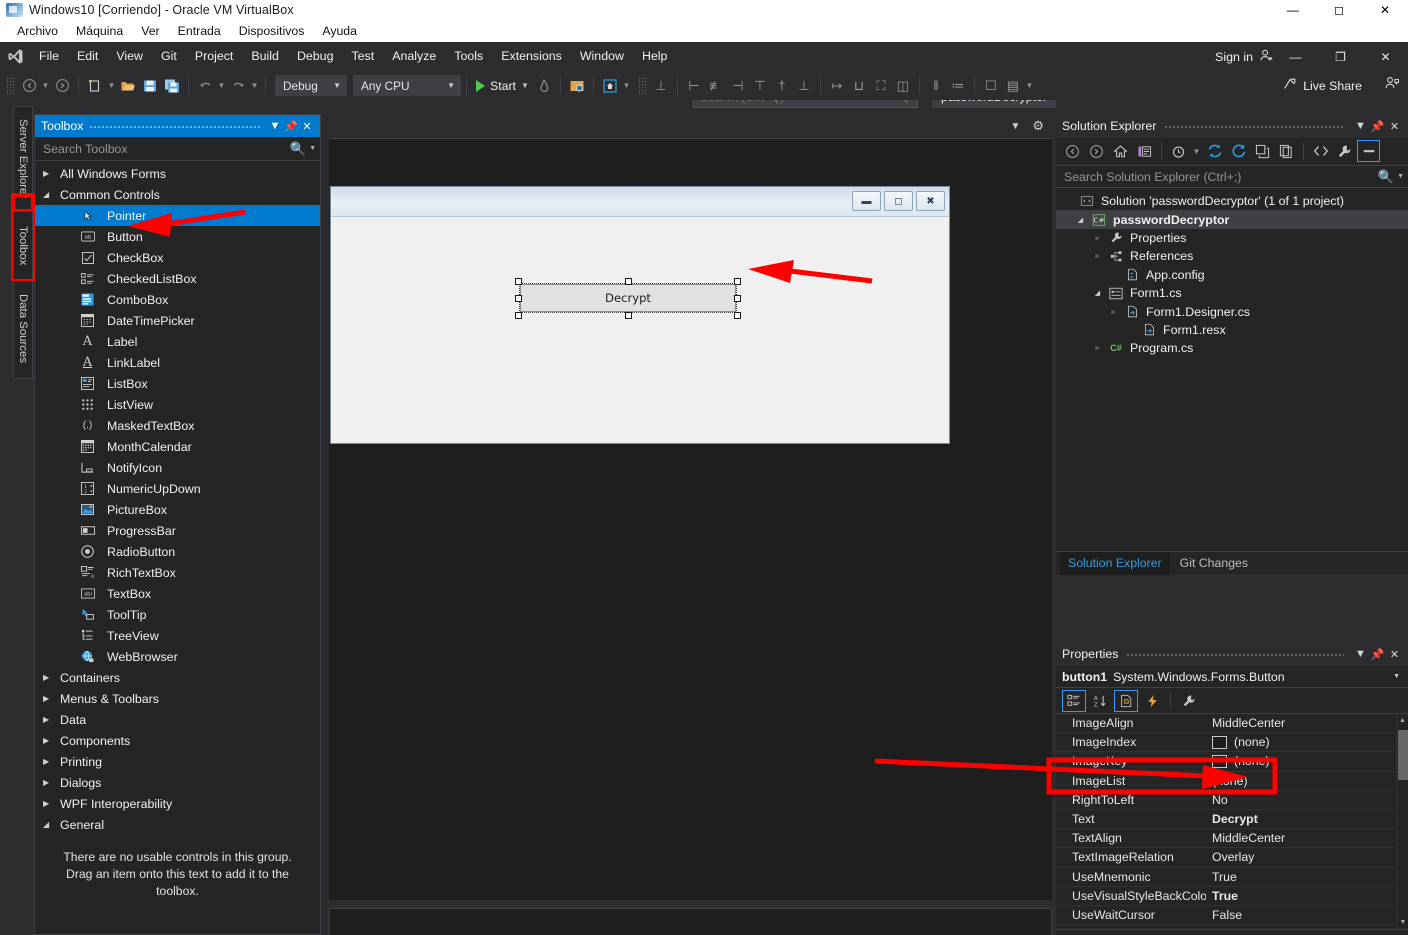 Image resolution: width=1408 pixels, height=935 pixels. Describe the element at coordinates (169, 56) in the screenshot. I see `menu-git: Git` at that location.